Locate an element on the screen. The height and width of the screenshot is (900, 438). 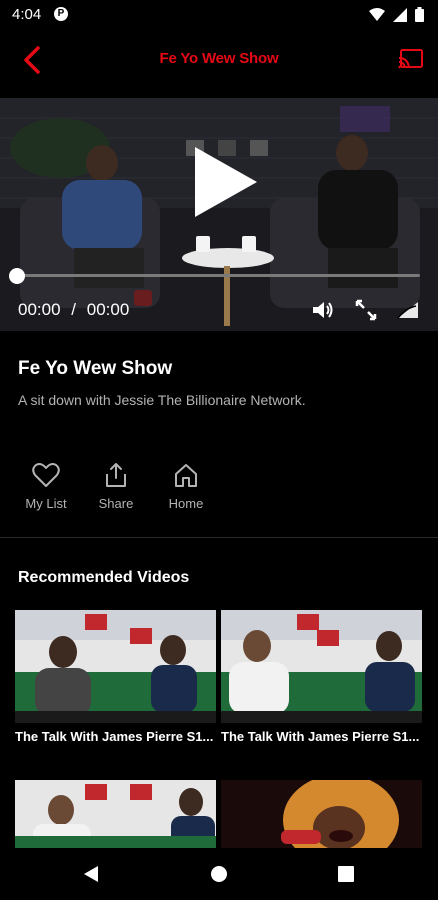
action-row: My List Share Home is located at coordinates (116, 486).